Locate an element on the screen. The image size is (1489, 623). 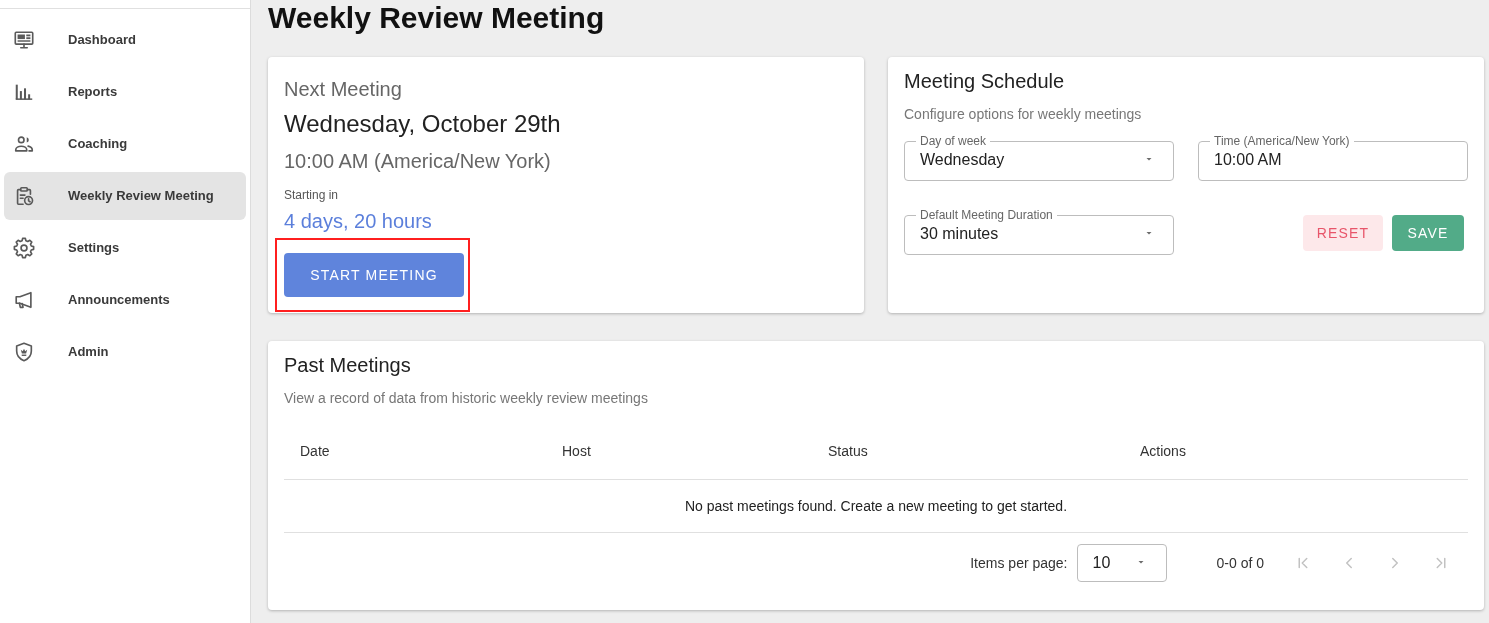
input-field: Time (America/New York) 10:00 AM is located at coordinates (1333, 157).